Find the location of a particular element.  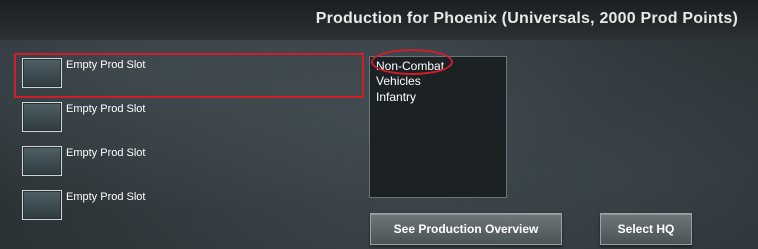

category-item-infantry: Infantry is located at coordinates (396, 97).